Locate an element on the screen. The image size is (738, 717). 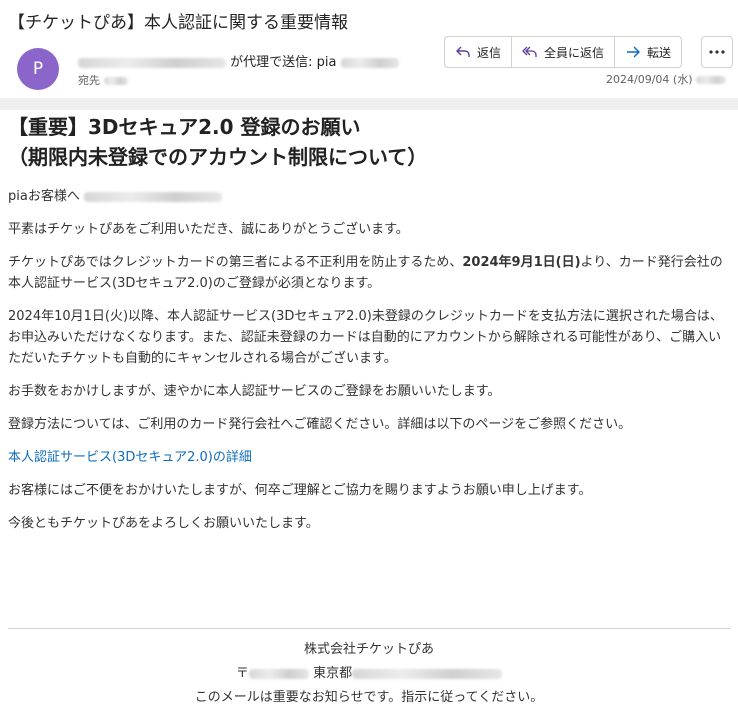
paragraph-4: お手数をおかけしますが、速やかに本人認証サービスのご登録をお願いいたします。 is located at coordinates (254, 391).